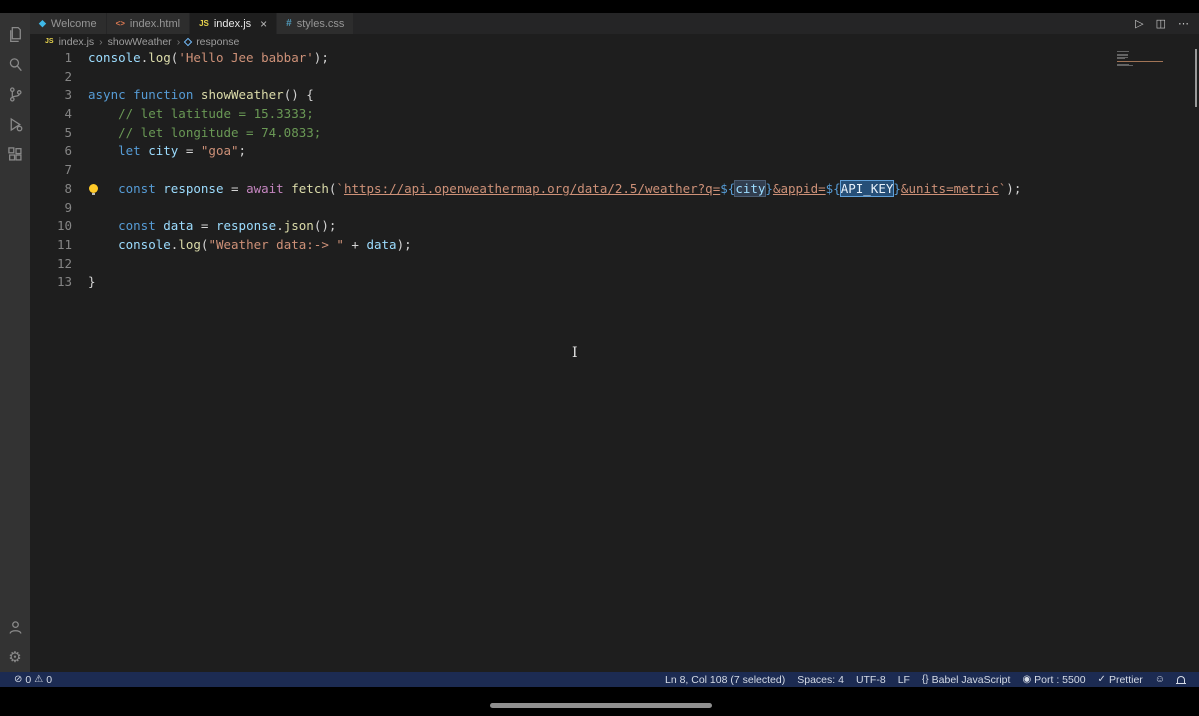 The width and height of the screenshot is (1199, 716). Describe the element at coordinates (64, 282) in the screenshot. I see `line-number: 13` at that location.